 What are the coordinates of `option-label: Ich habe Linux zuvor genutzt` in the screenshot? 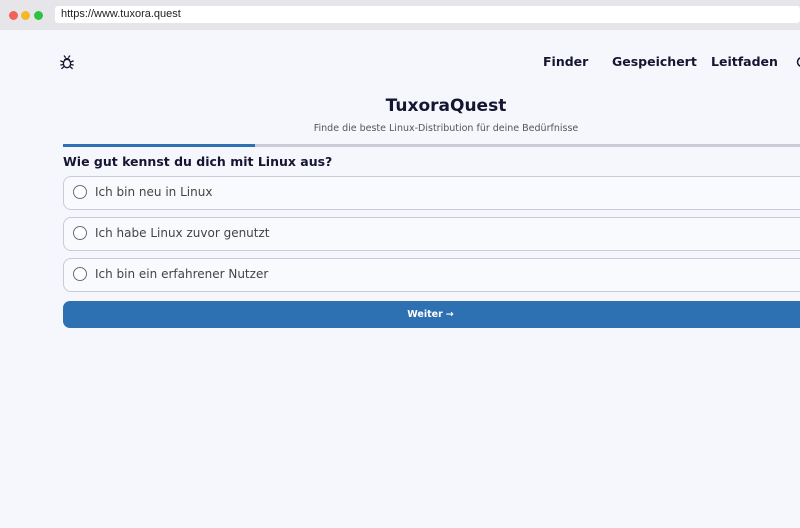 It's located at (182, 233).